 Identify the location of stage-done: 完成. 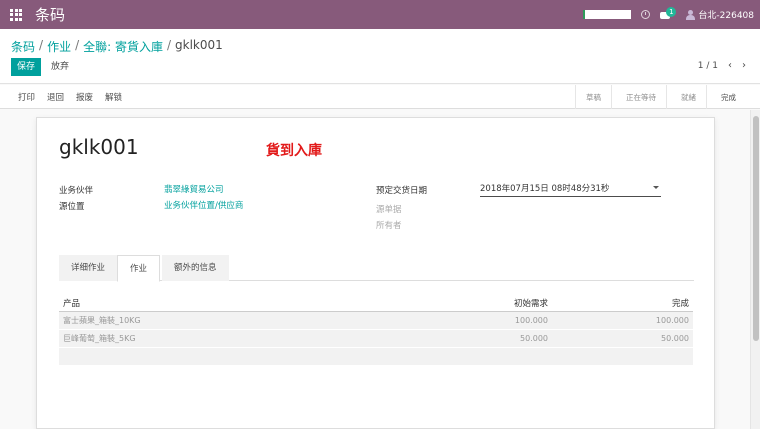
(726, 97).